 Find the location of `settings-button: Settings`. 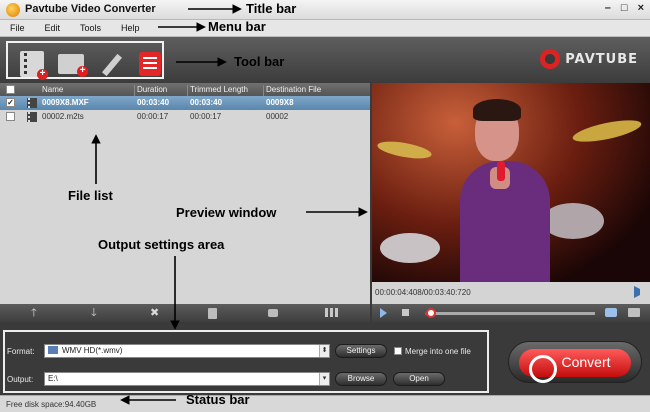

settings-button: Settings is located at coordinates (361, 351).